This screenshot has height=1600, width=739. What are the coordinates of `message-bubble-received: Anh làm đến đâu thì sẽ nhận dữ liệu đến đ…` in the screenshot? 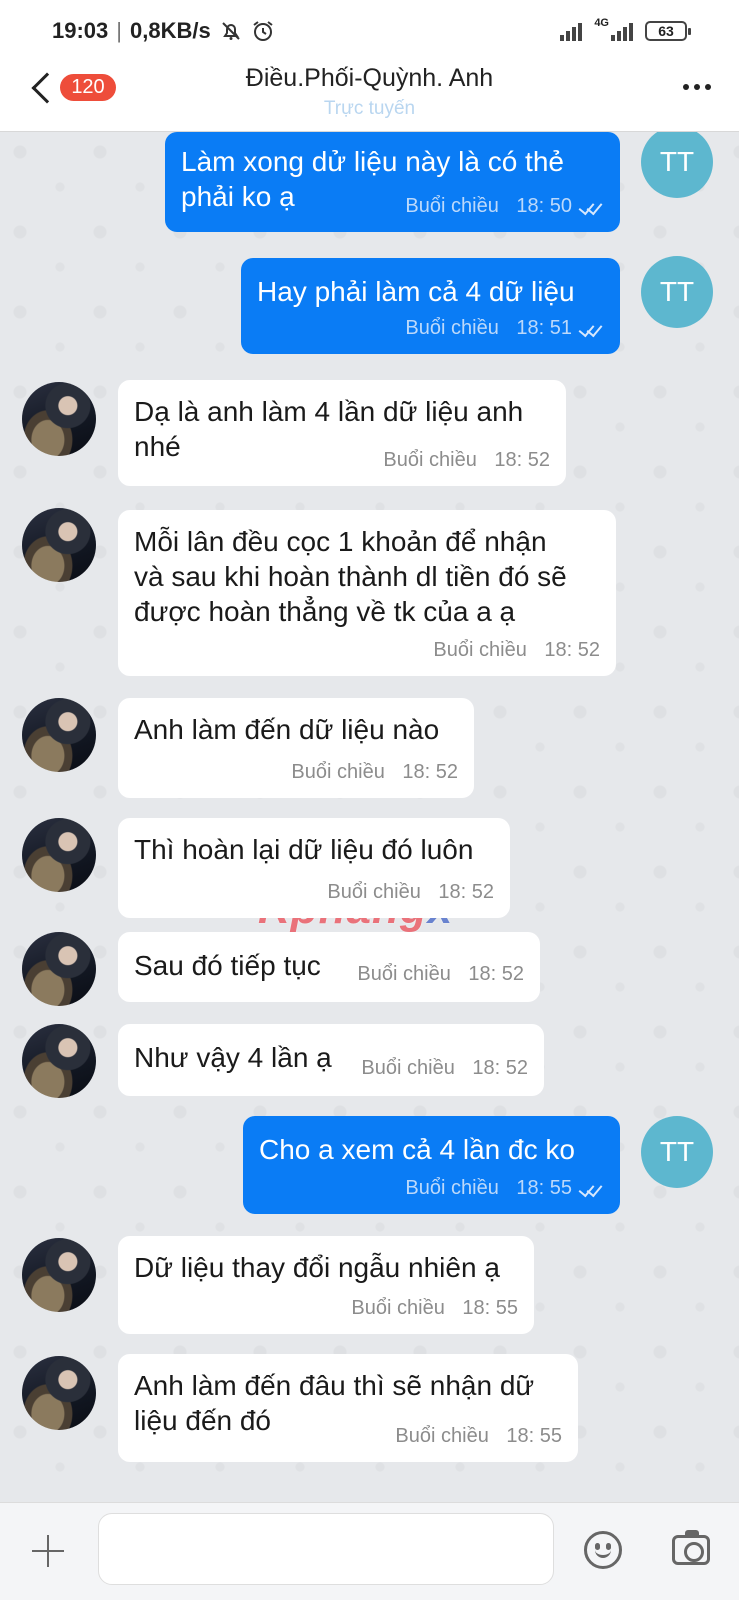 It's located at (348, 1408).